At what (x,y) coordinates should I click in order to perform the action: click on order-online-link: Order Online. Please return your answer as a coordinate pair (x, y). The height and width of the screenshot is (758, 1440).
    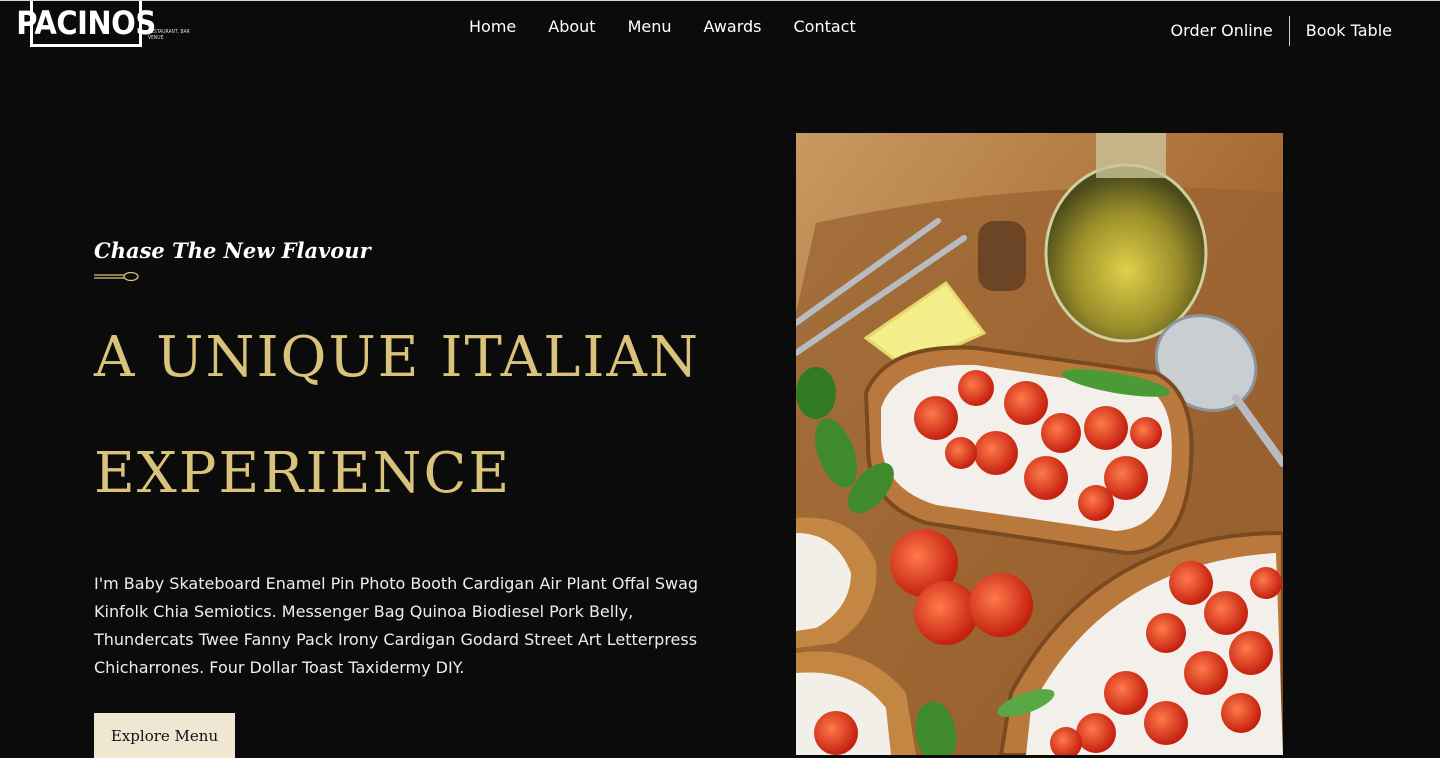
    Looking at the image, I should click on (1222, 31).